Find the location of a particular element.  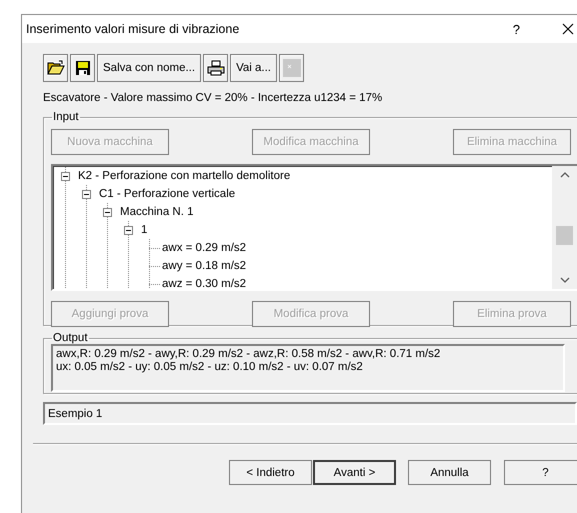

group-label: Output is located at coordinates (70, 338).